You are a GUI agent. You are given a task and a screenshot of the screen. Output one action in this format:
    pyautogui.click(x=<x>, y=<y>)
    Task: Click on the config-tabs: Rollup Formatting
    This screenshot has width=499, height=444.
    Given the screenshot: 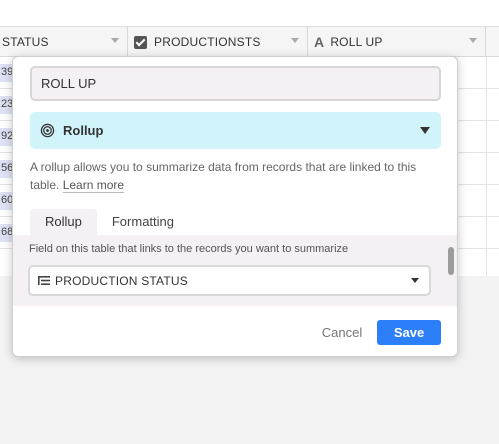 What is the action you would take?
    pyautogui.click(x=109, y=222)
    